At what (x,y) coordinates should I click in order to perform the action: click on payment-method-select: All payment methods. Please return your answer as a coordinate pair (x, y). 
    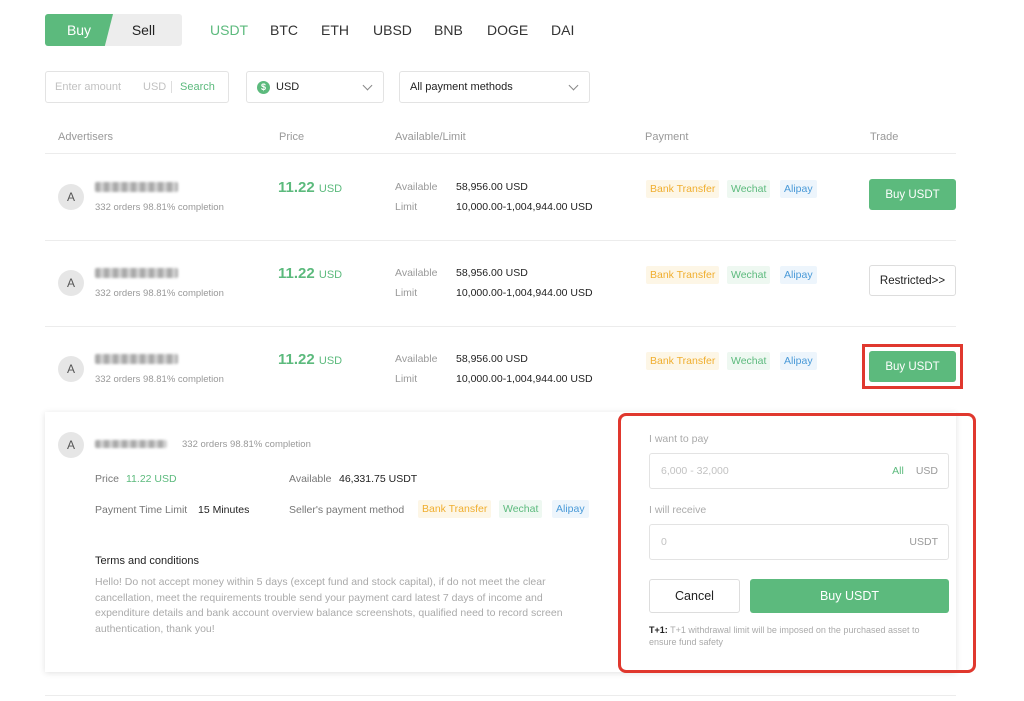
    Looking at the image, I should click on (494, 87).